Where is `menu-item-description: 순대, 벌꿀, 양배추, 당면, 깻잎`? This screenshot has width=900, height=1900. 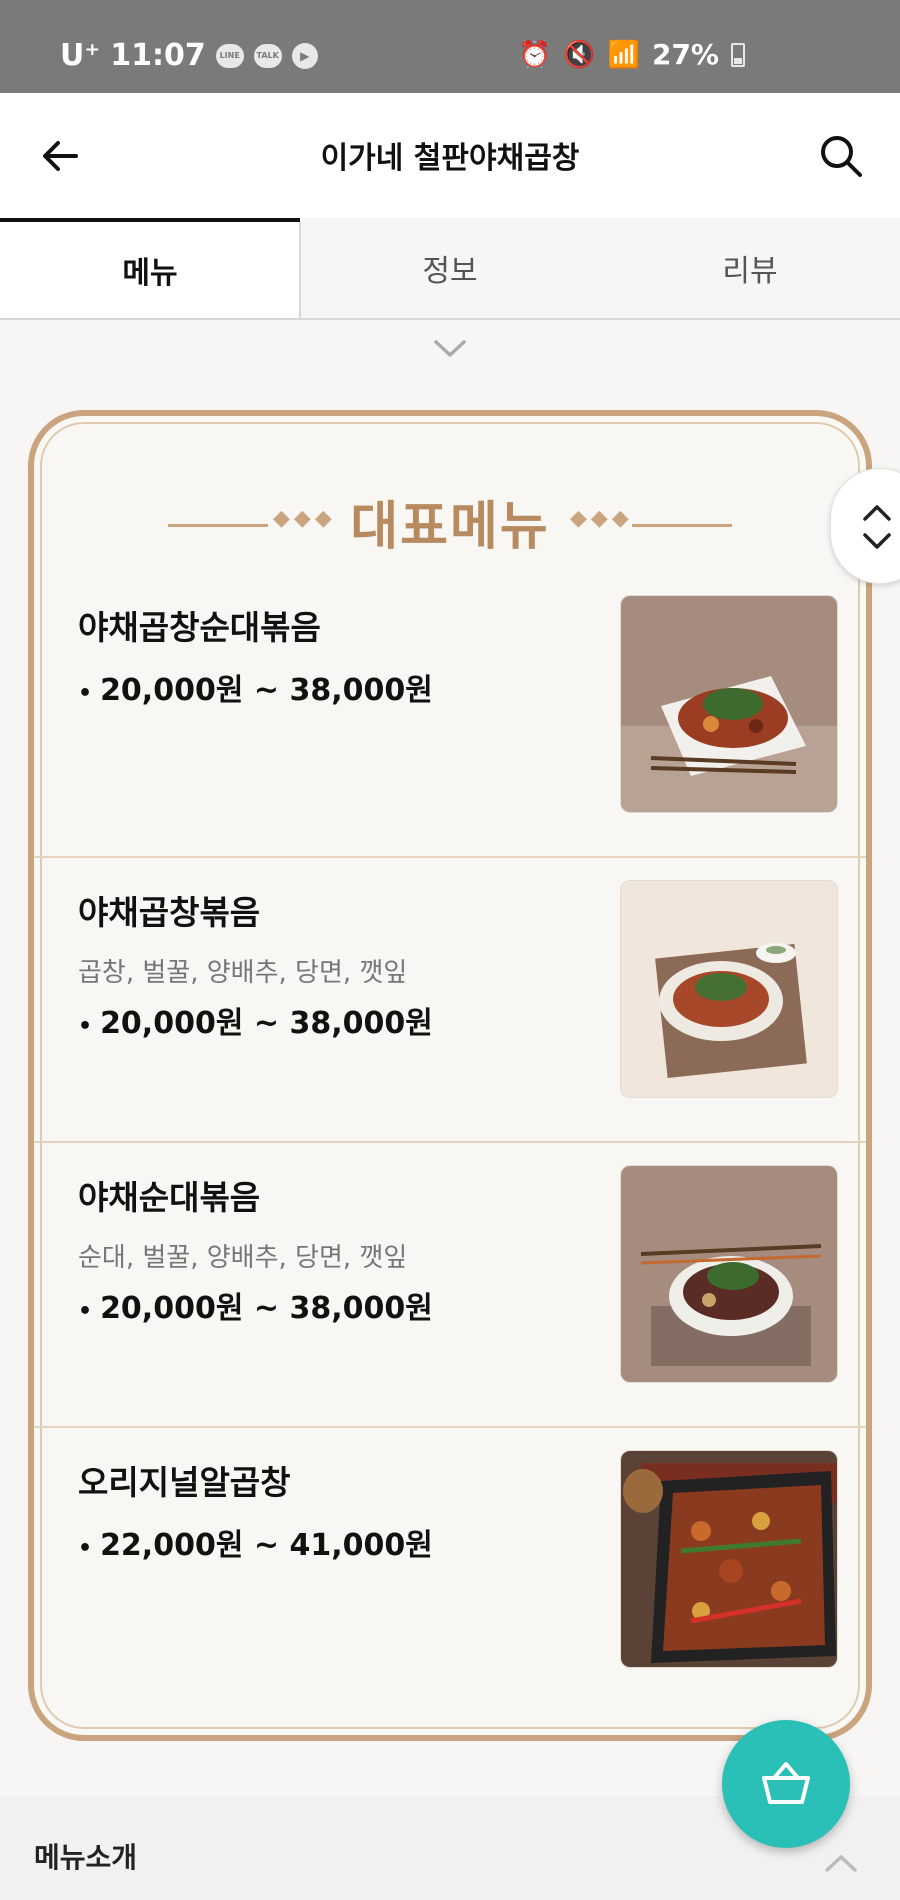
menu-item-description: 순대, 벌꿀, 양배추, 당면, 깻잎 is located at coordinates (243, 1258).